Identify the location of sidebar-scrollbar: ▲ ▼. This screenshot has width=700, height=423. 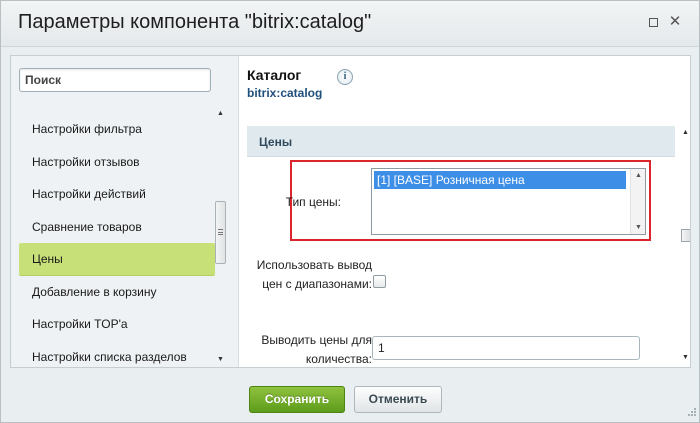
(221, 237).